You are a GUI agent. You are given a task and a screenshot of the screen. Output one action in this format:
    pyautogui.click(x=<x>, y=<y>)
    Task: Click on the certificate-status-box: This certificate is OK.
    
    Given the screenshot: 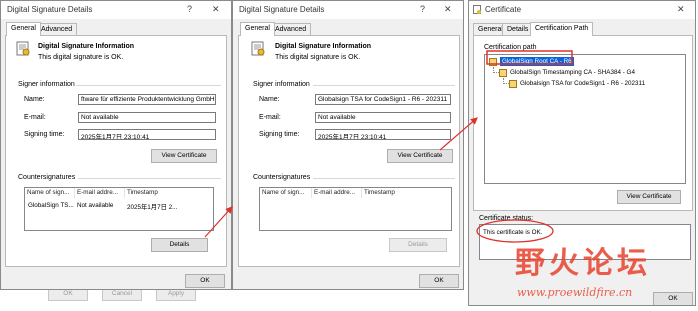 What is the action you would take?
    pyautogui.click(x=585, y=242)
    